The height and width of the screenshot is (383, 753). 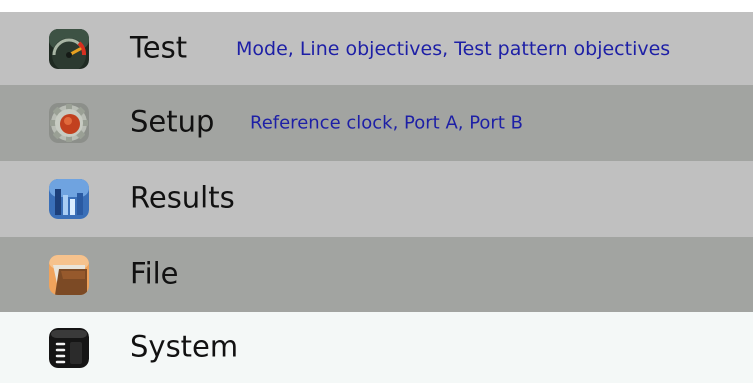 I want to click on menu-item-label: Test, so click(x=159, y=47).